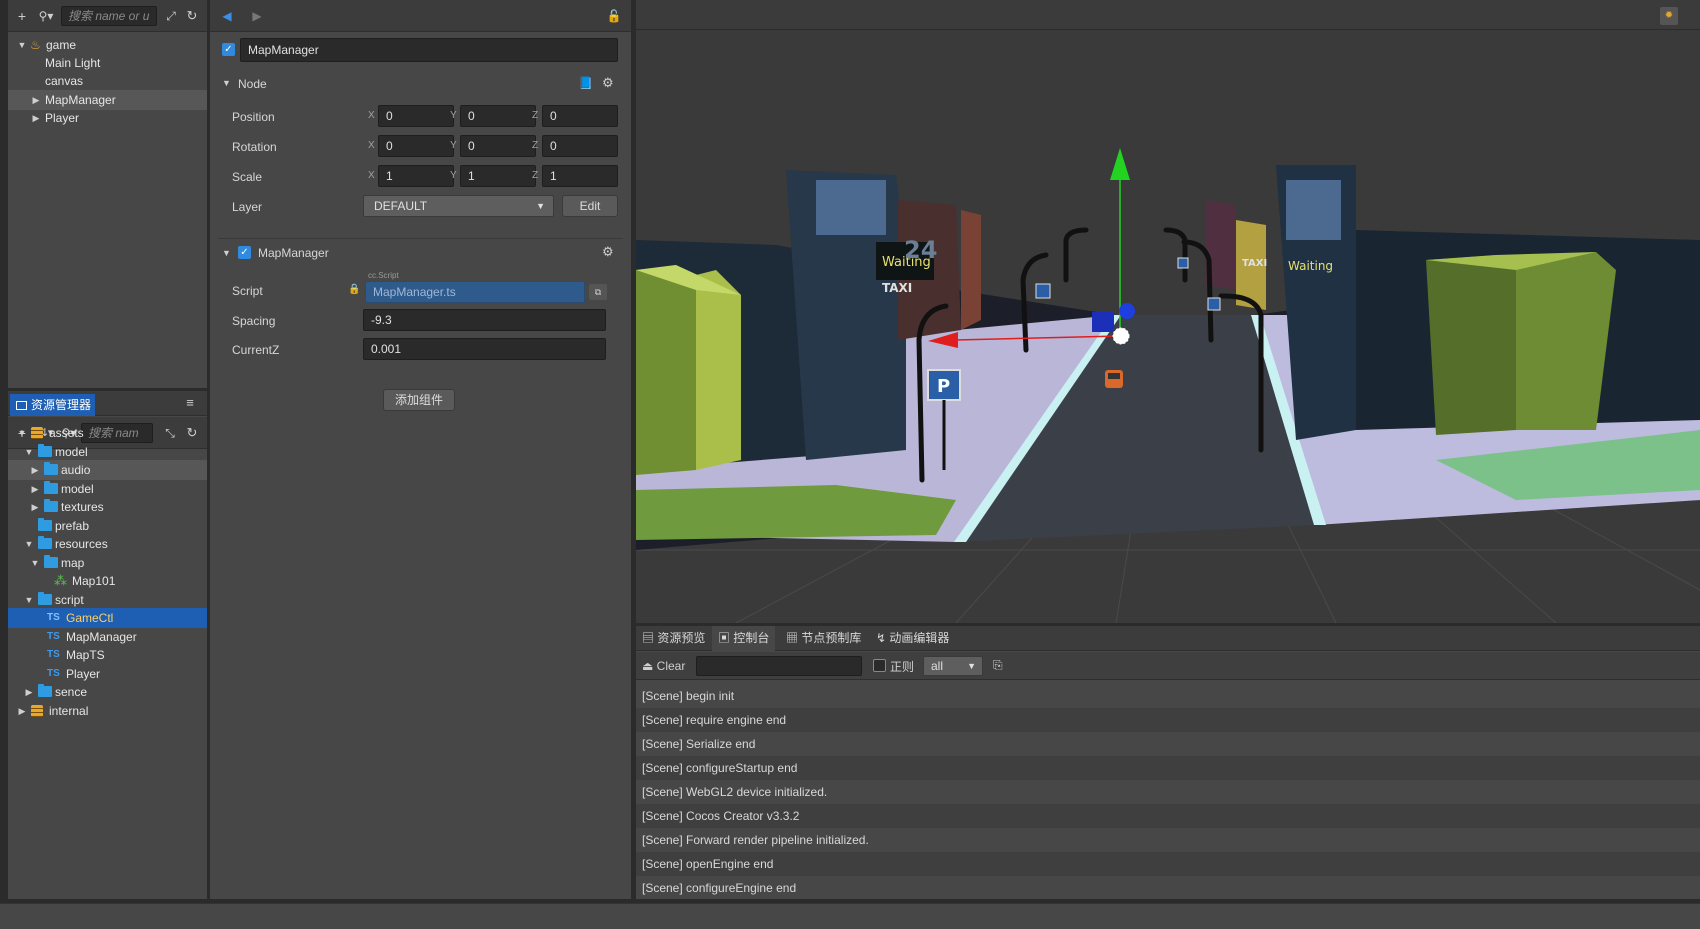  I want to click on tab-node-library: ▦ 节点预制库, so click(823, 638).